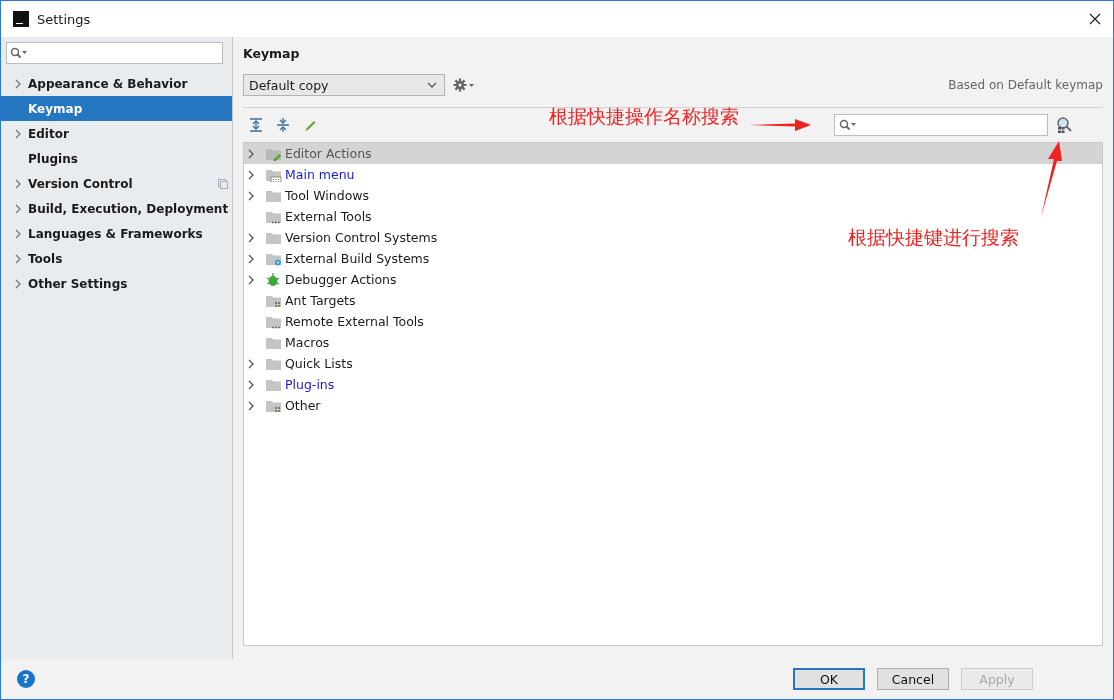  Describe the element at coordinates (913, 679) in the screenshot. I see `dialog-button: Cancel` at that location.